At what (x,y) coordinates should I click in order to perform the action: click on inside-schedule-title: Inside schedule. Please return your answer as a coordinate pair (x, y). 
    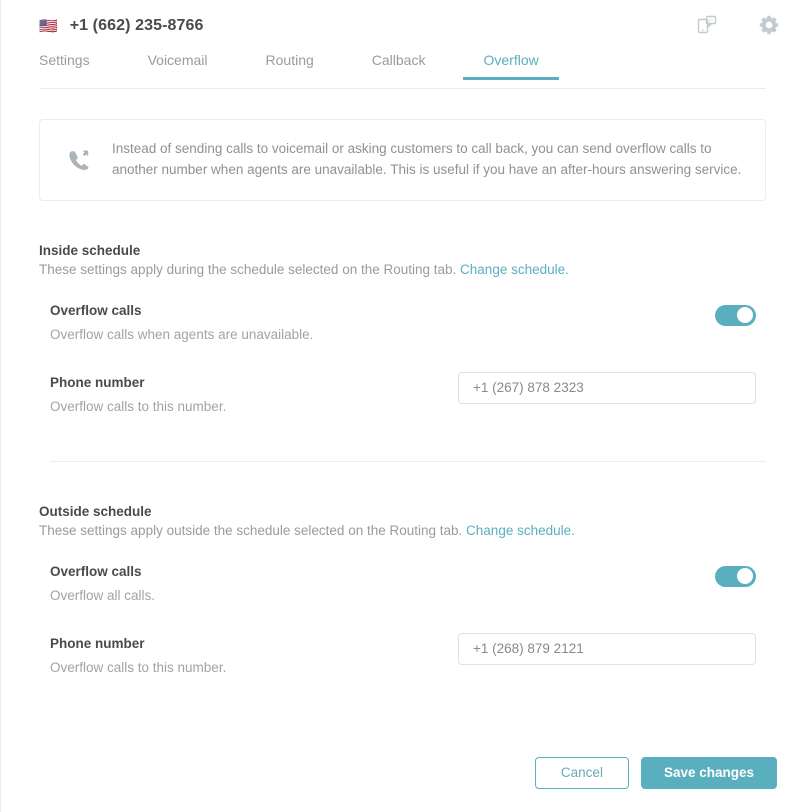
    Looking at the image, I should click on (90, 250).